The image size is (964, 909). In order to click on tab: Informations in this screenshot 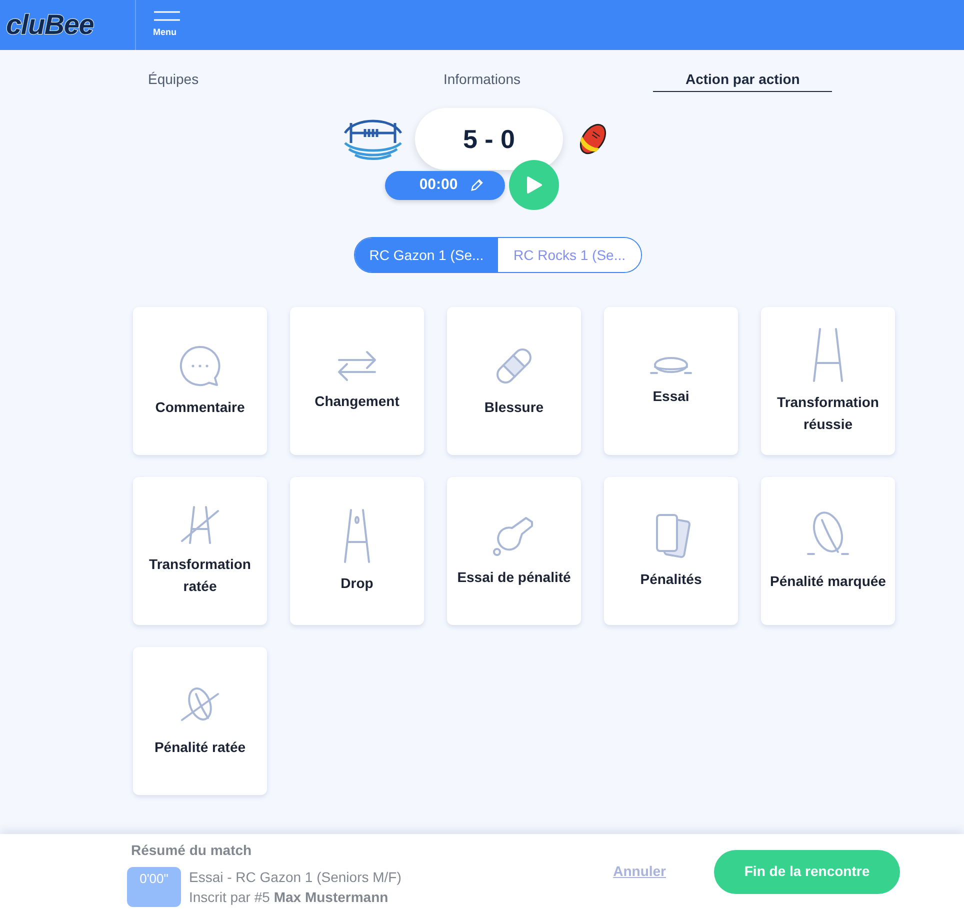, I will do `click(482, 80)`.